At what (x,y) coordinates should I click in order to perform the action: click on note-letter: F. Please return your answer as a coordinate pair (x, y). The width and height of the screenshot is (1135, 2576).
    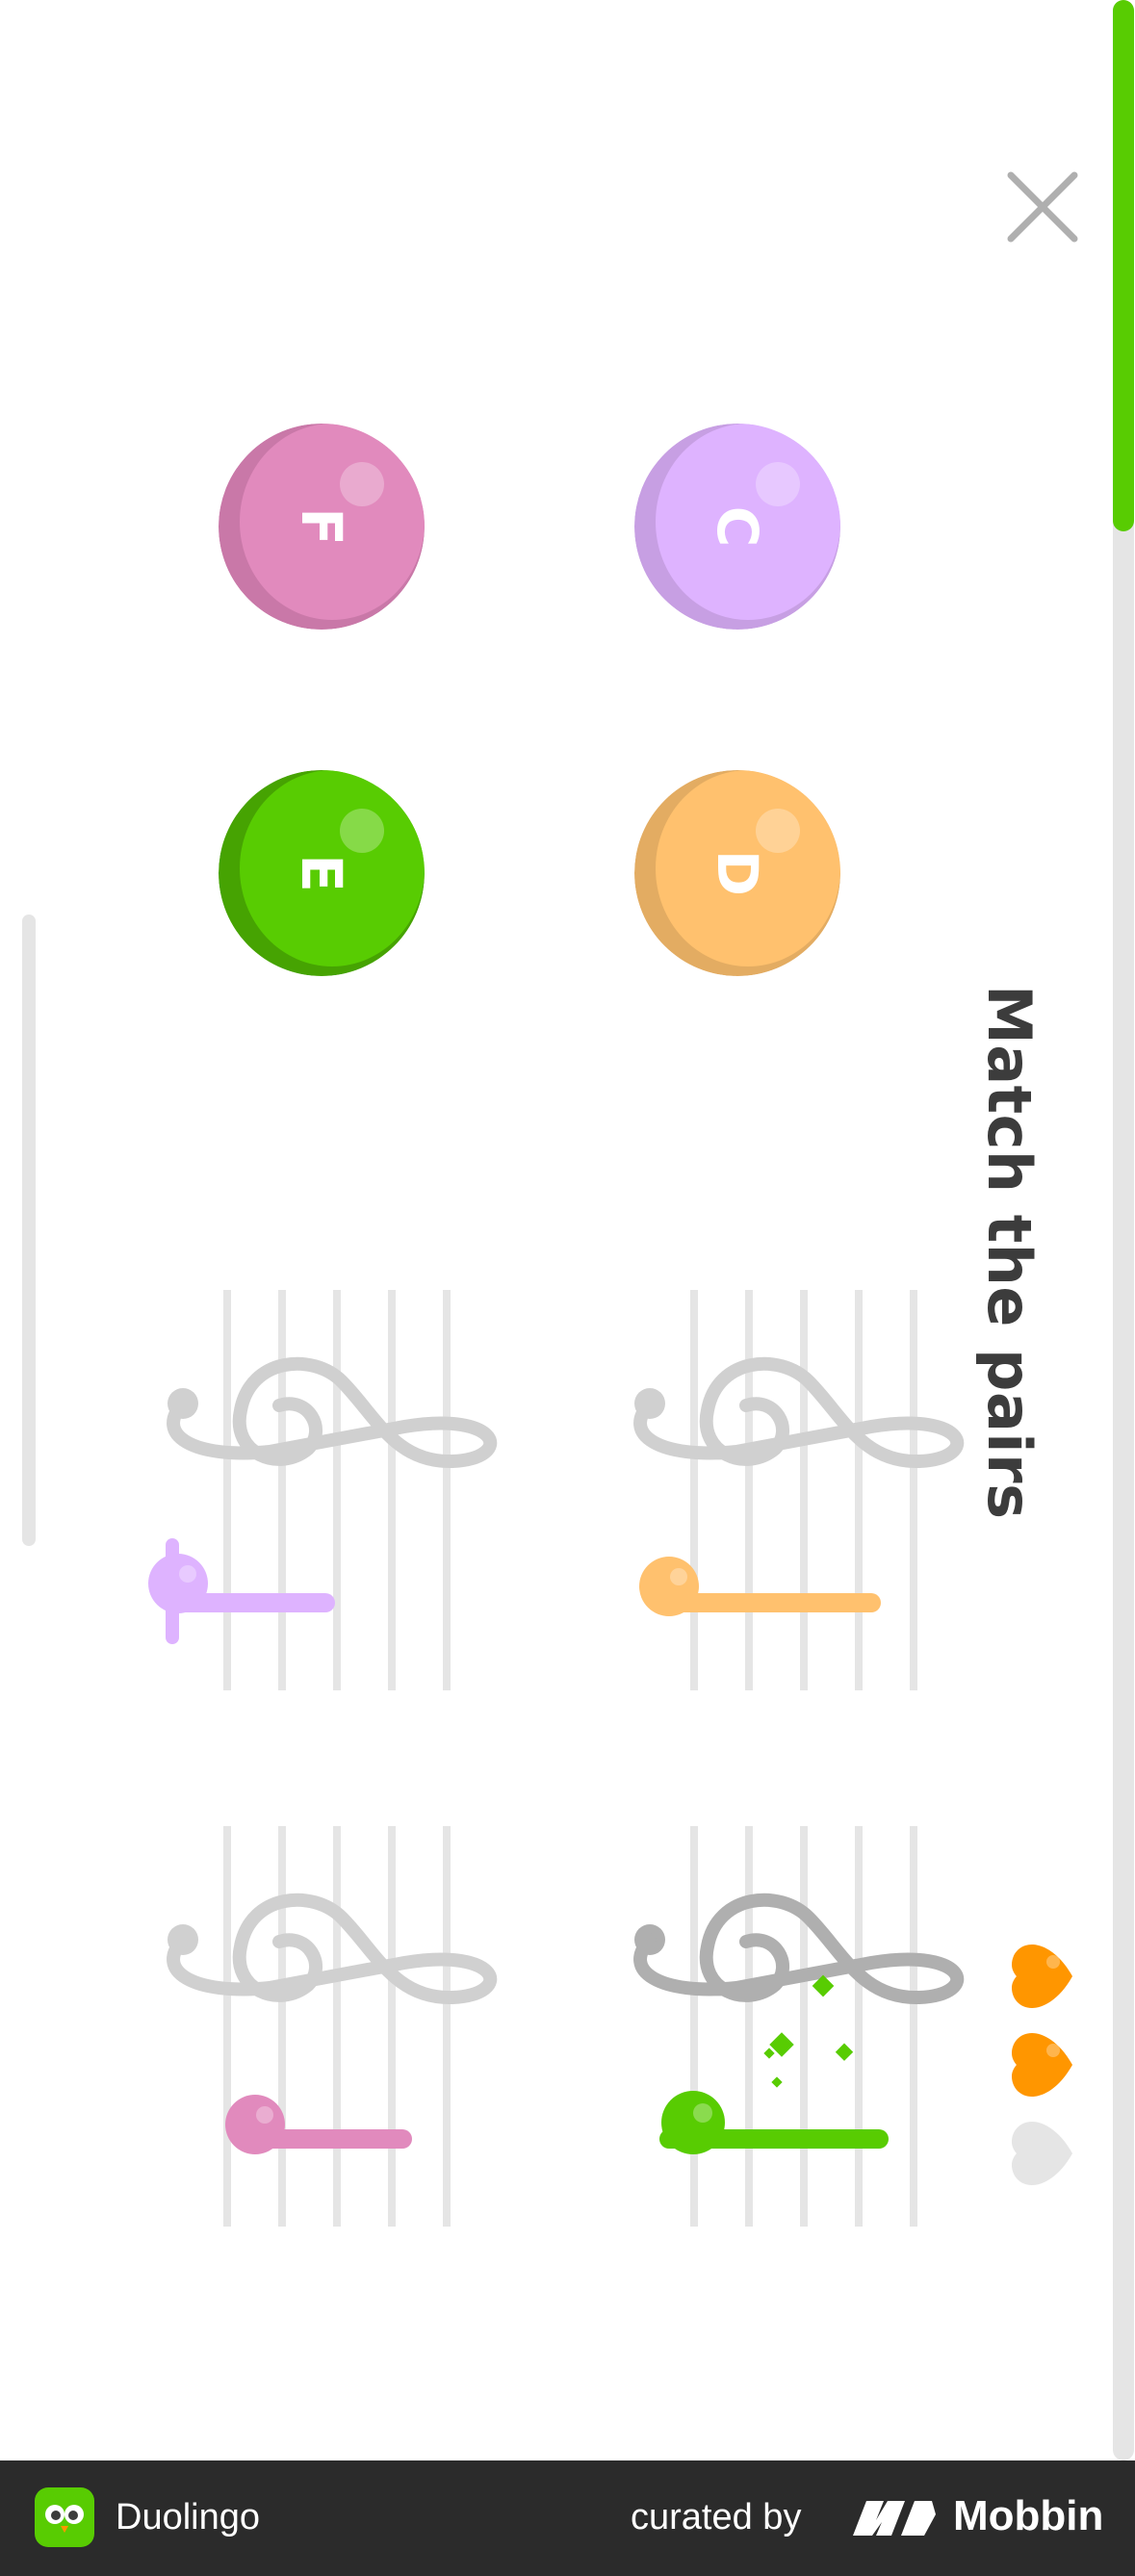
    Looking at the image, I should click on (321, 526).